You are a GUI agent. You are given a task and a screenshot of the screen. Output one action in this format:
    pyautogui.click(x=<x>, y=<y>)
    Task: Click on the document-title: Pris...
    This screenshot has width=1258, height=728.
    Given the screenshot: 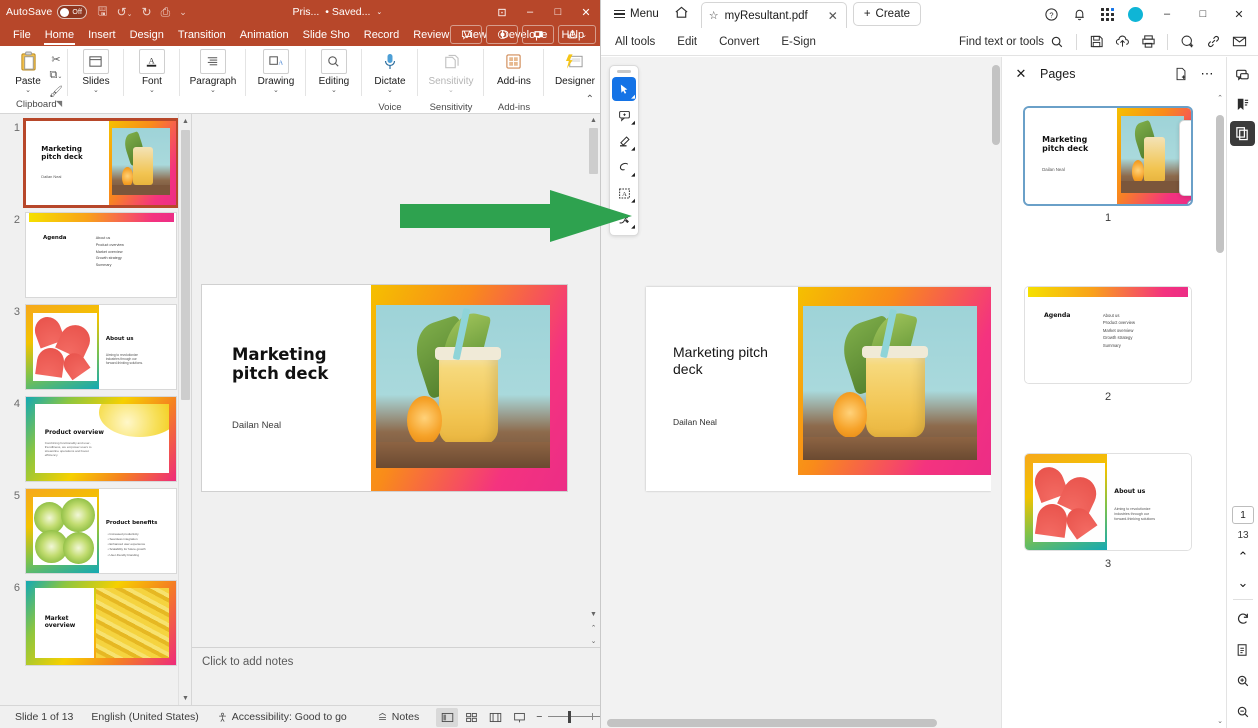 What is the action you would take?
    pyautogui.click(x=305, y=12)
    